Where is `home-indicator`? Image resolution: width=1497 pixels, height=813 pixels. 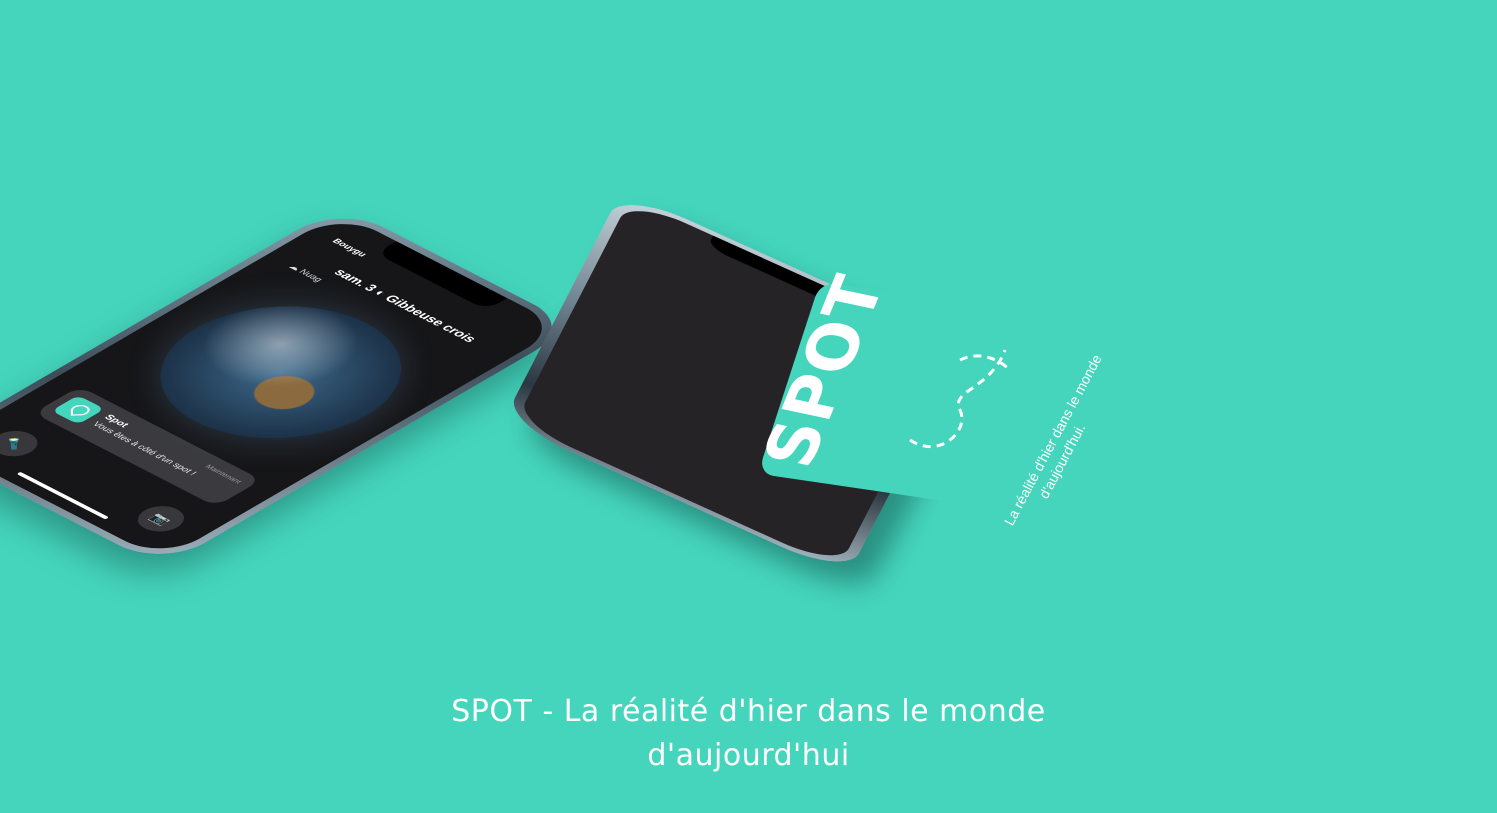 home-indicator is located at coordinates (63, 495).